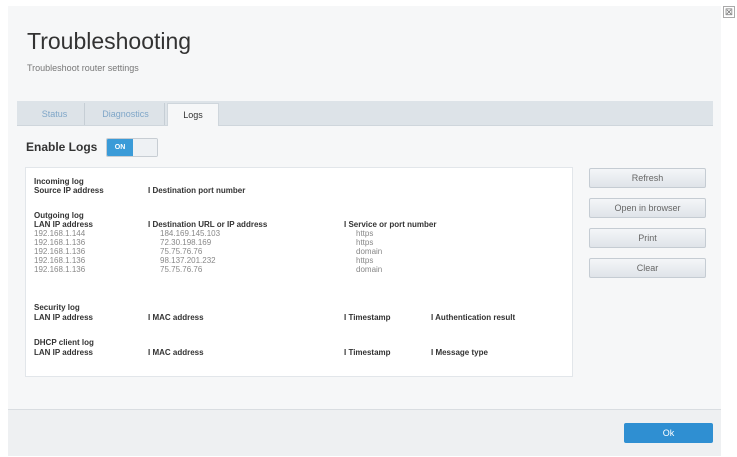 The image size is (737, 457). I want to click on outgoing-row-dest: 72.30.198.169, so click(186, 242).